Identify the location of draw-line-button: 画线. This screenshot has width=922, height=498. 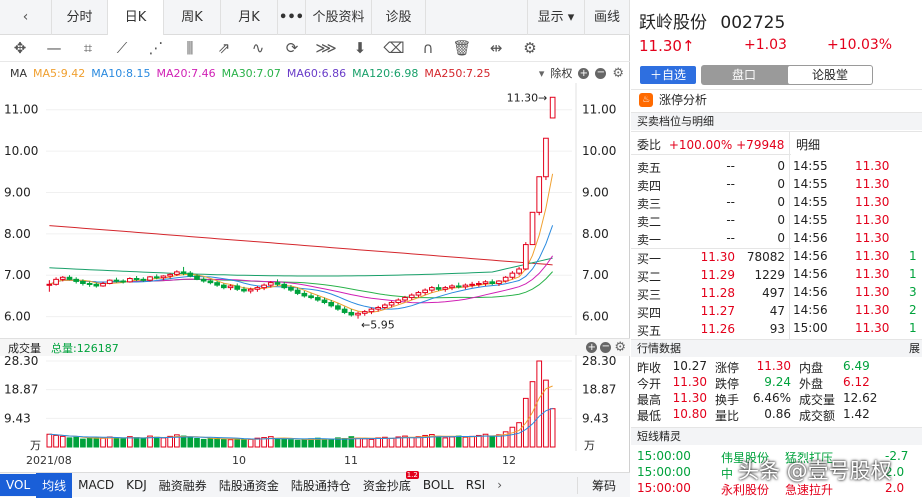
(607, 17).